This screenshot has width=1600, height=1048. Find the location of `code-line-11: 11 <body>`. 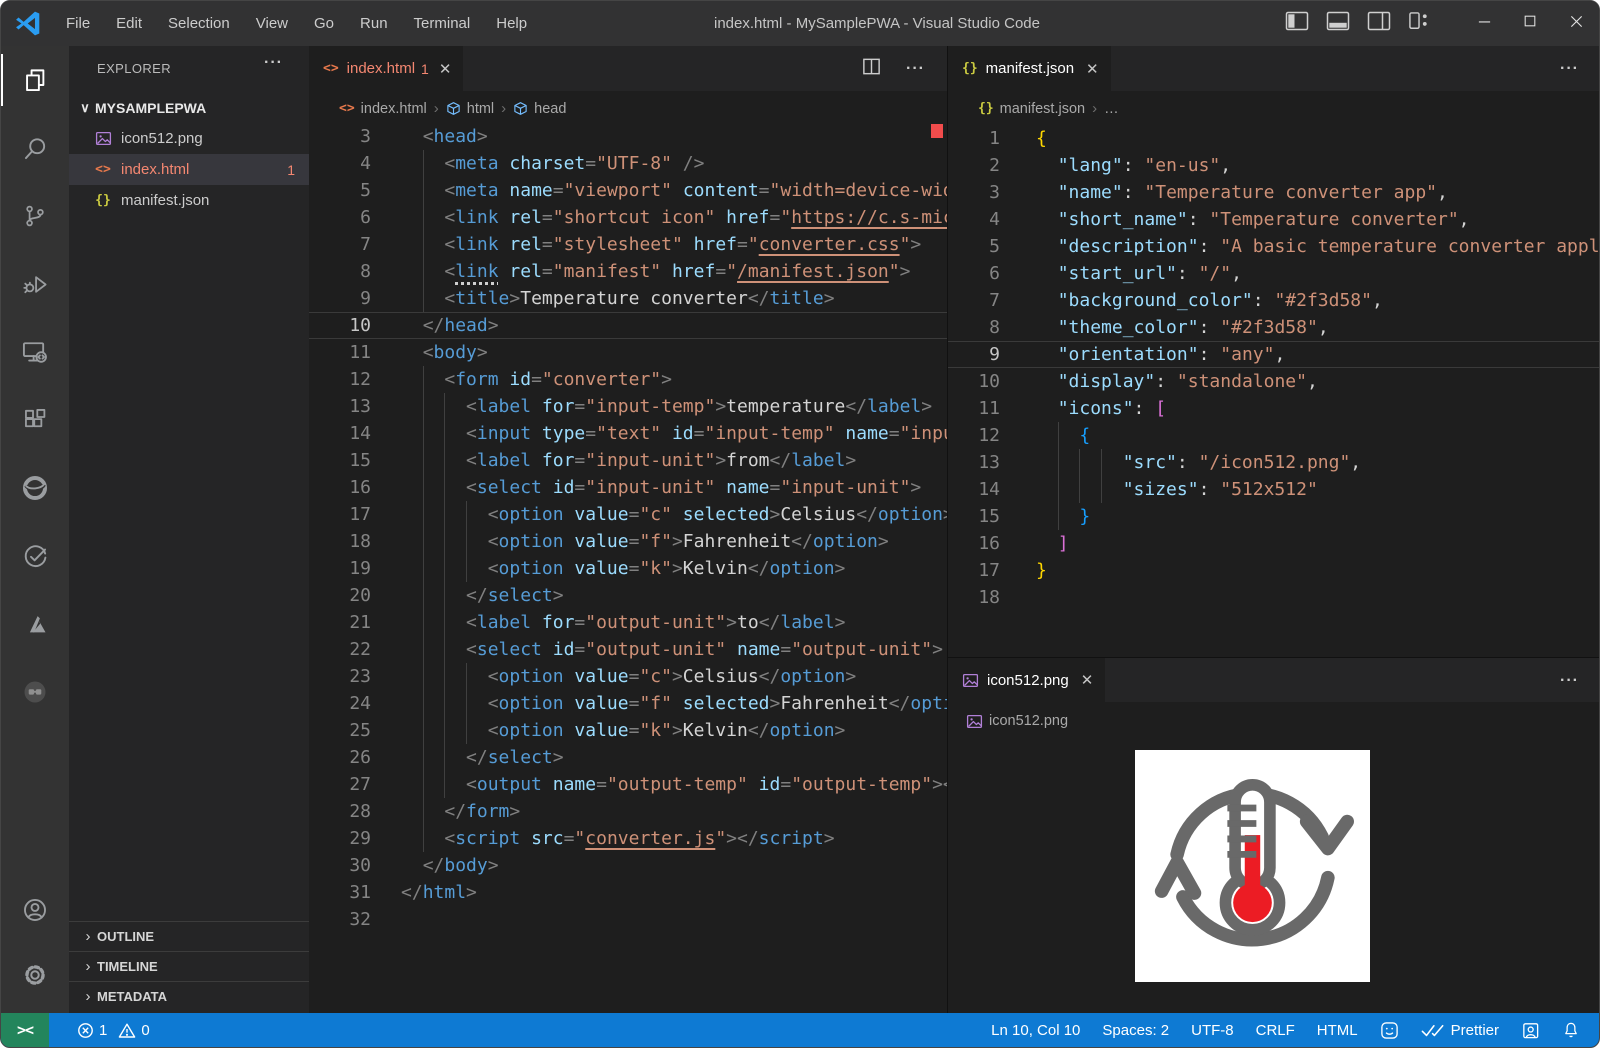

code-line-11: 11 <body> is located at coordinates (628, 352).